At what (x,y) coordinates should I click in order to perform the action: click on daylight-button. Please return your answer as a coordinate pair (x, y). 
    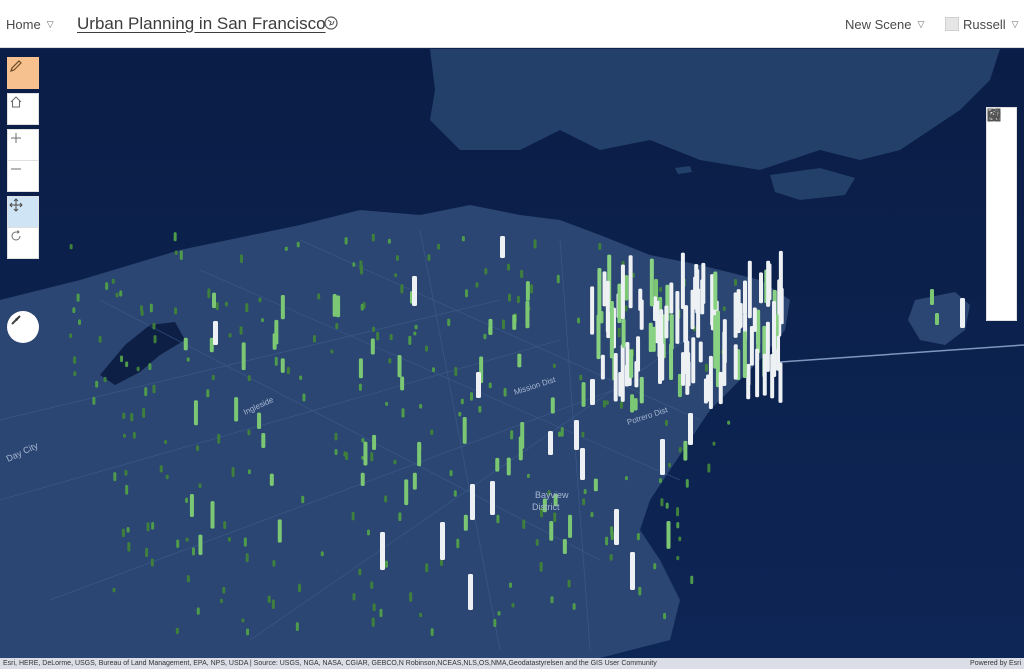
    Looking at the image, I should click on (1001, 170).